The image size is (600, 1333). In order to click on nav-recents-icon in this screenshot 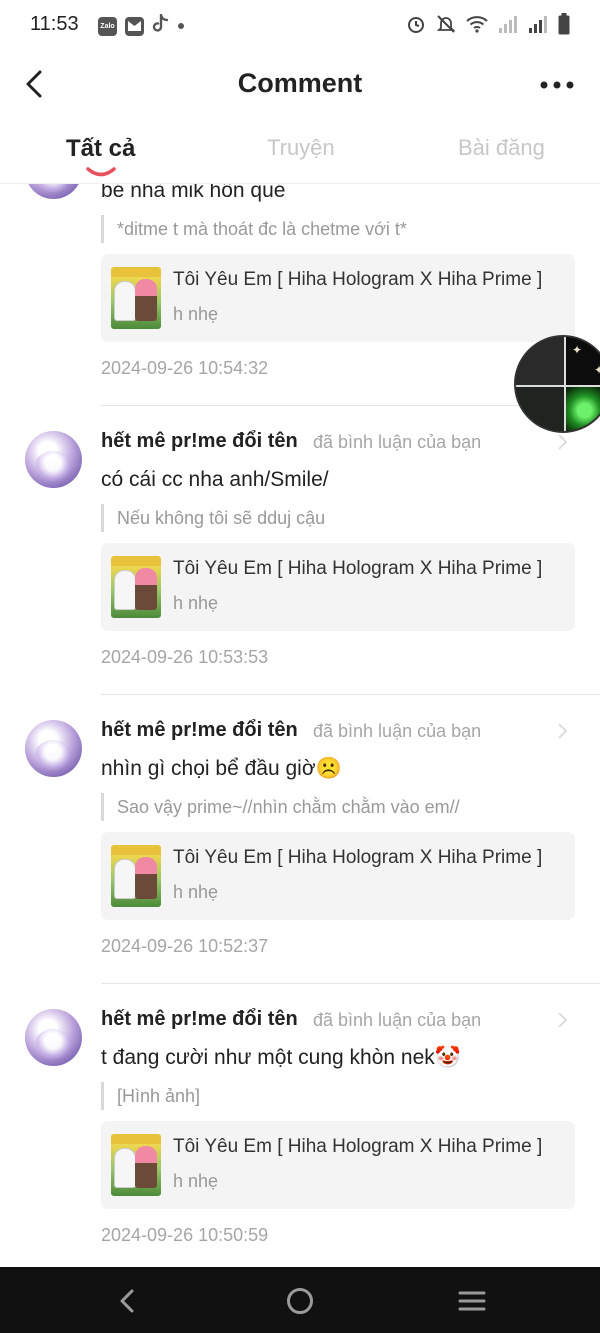, I will do `click(472, 1301)`.